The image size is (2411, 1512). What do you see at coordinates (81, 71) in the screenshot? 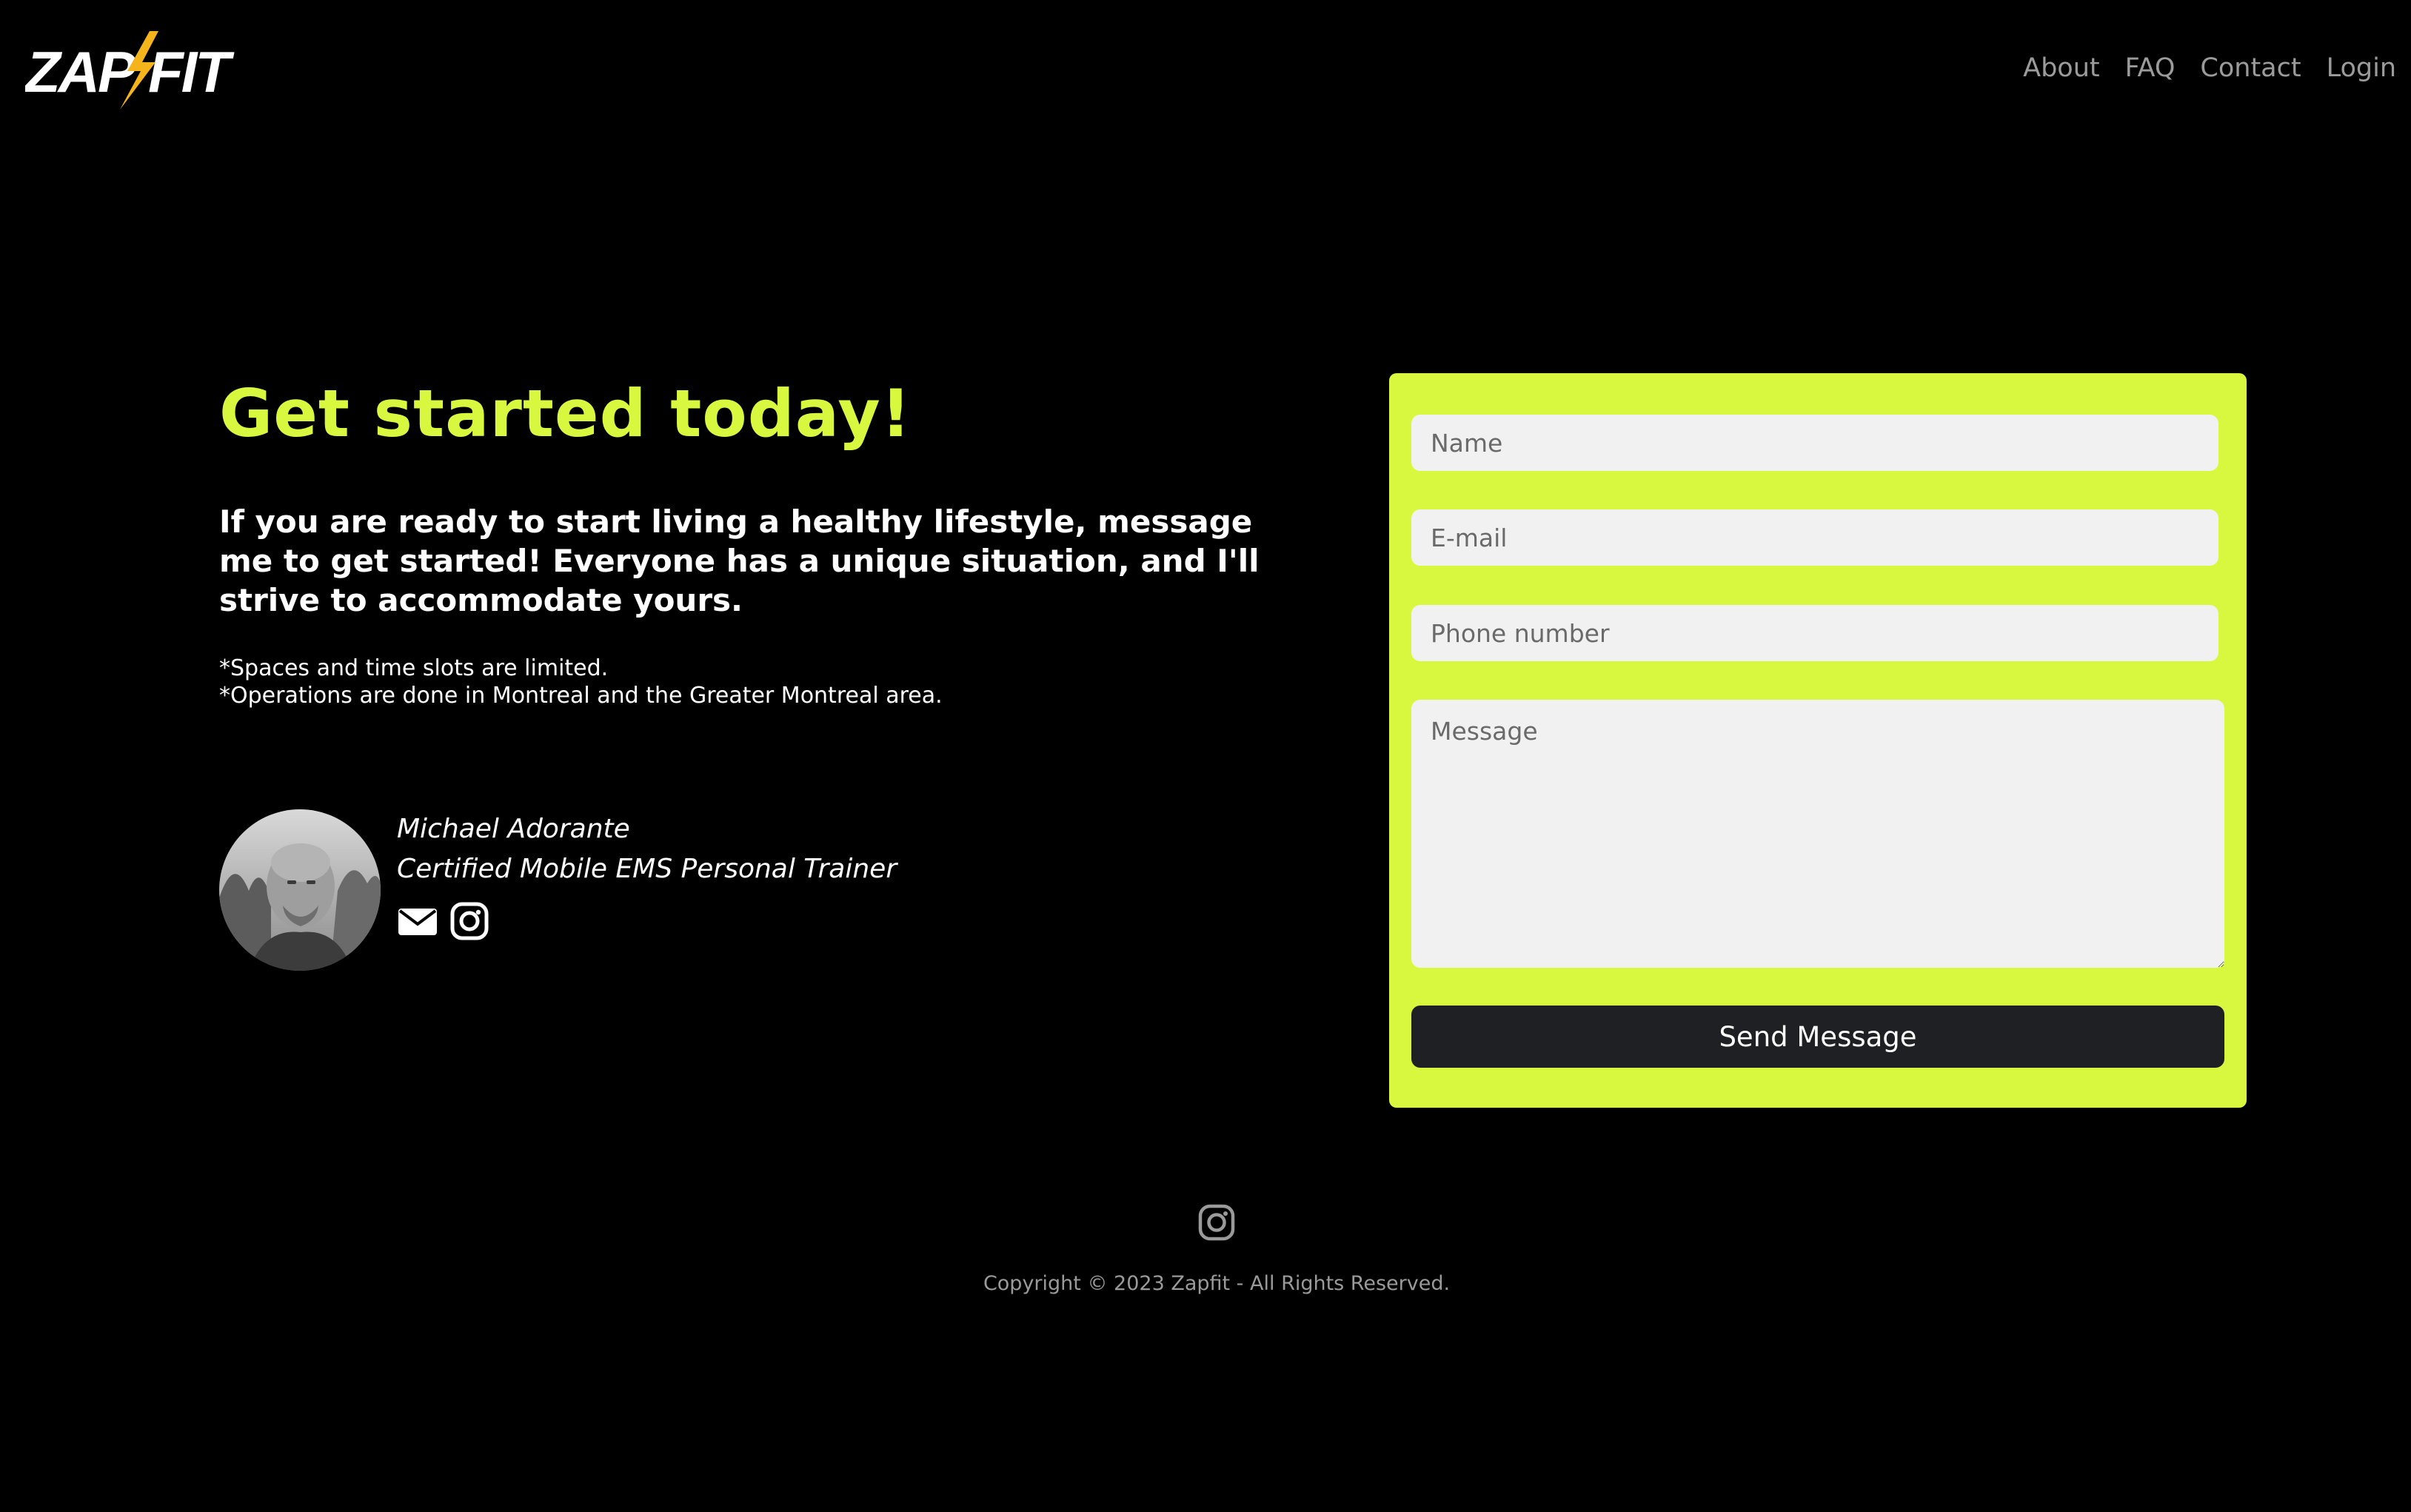
I see `svg-text: ZAP` at bounding box center [81, 71].